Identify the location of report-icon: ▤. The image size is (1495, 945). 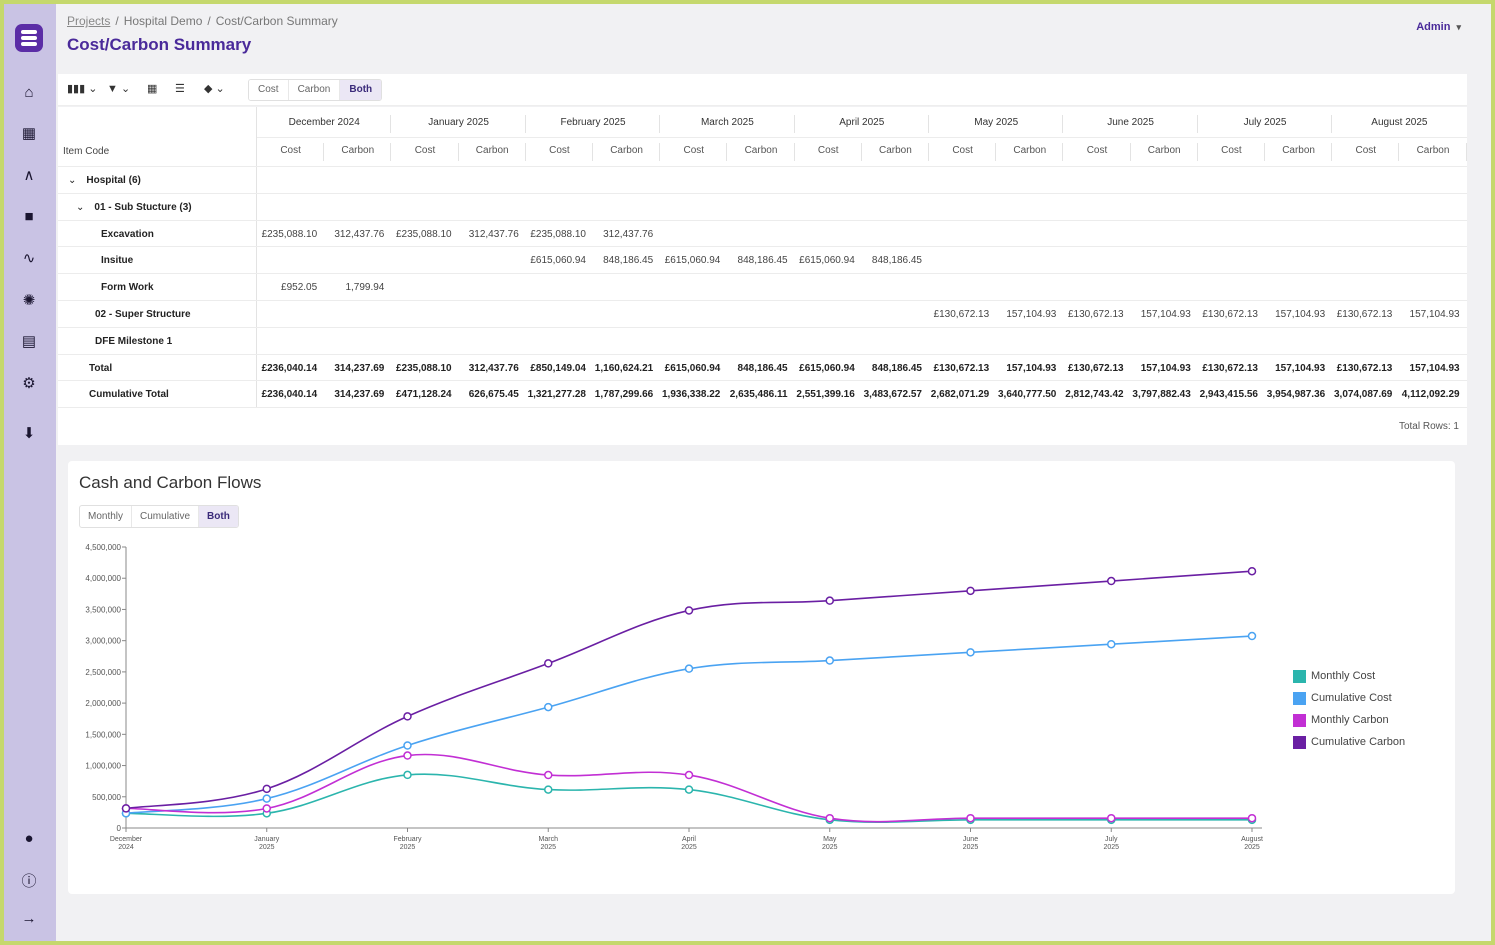
(29, 341).